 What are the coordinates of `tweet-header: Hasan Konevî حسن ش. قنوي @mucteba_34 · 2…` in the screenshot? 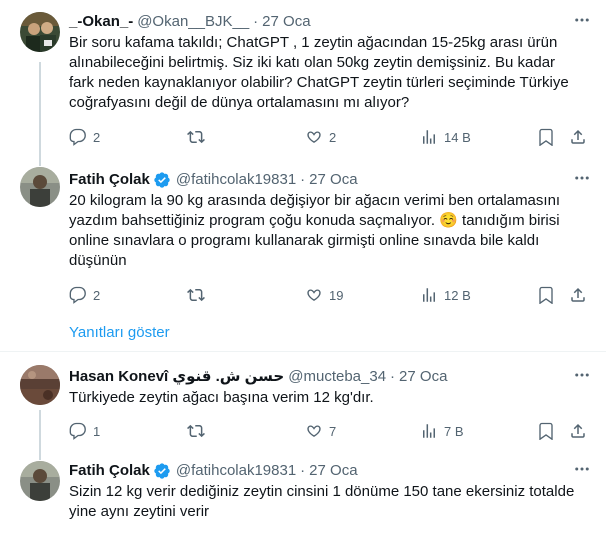 It's located at (330, 377).